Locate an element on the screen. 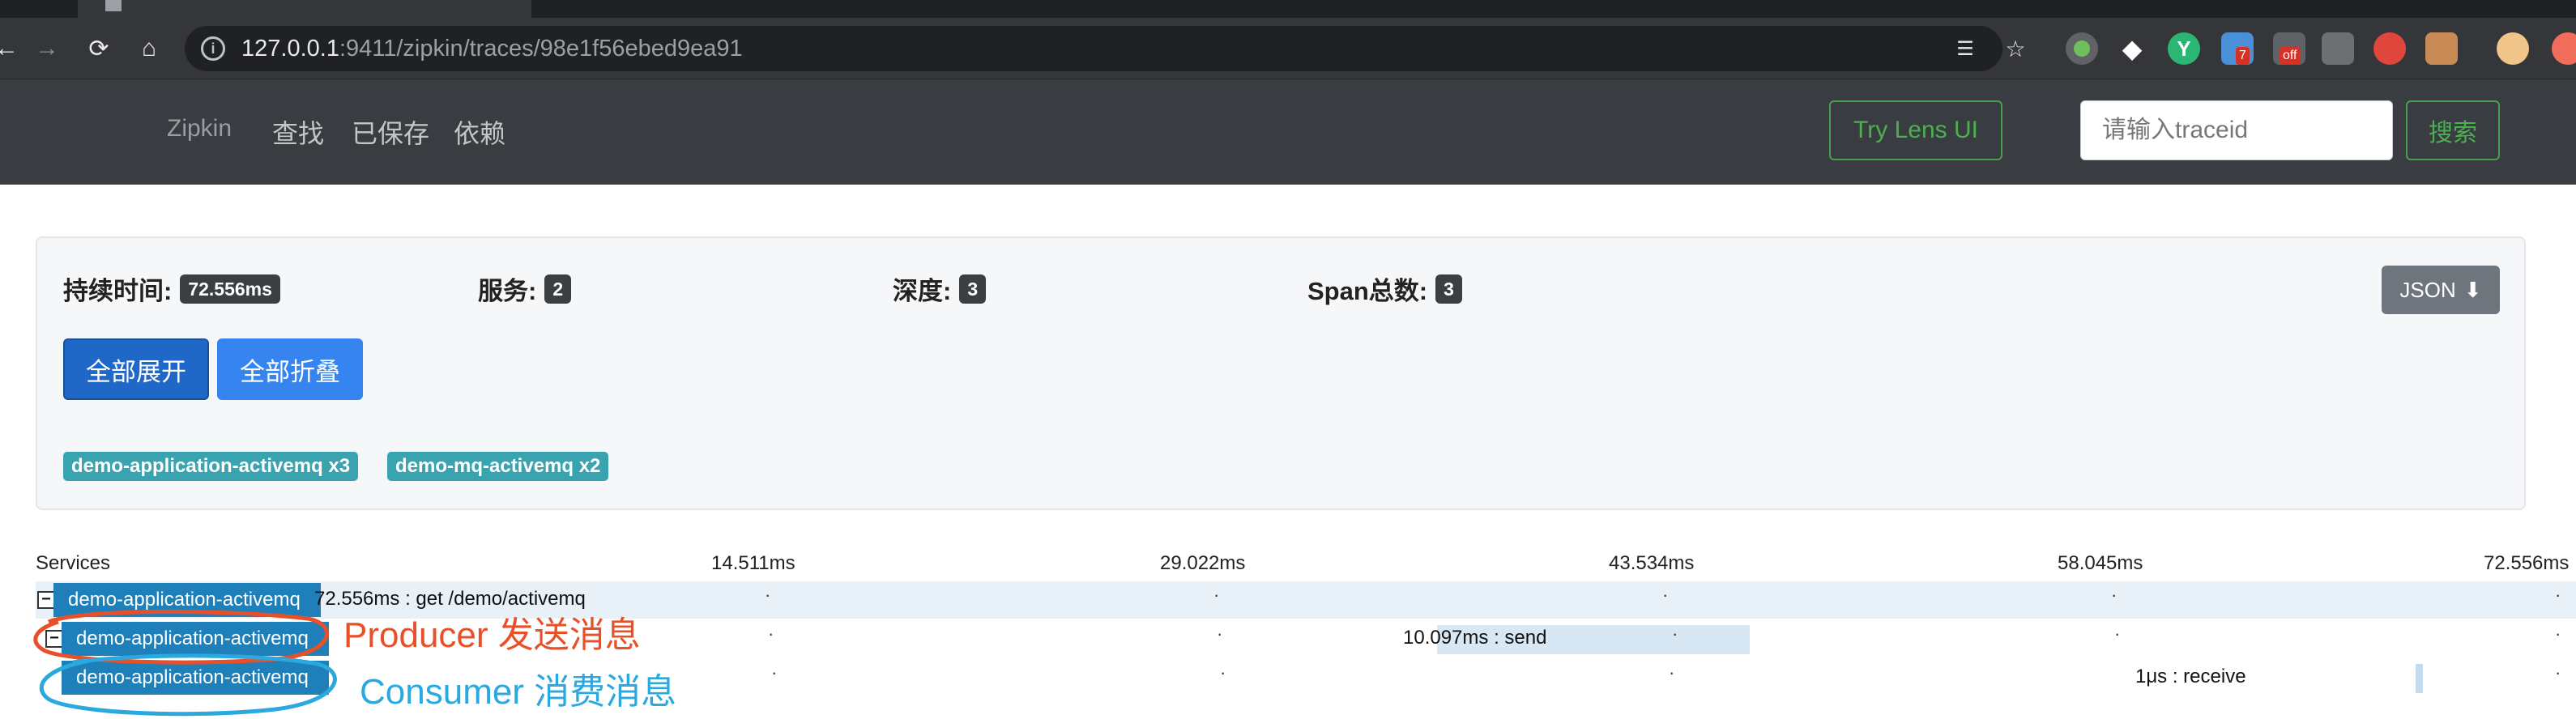  tick-label: 72.556ms is located at coordinates (2527, 563).